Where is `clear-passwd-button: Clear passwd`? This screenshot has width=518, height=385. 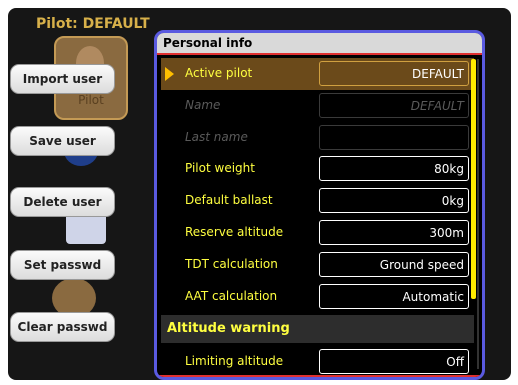
clear-passwd-button: Clear passwd is located at coordinates (62, 327).